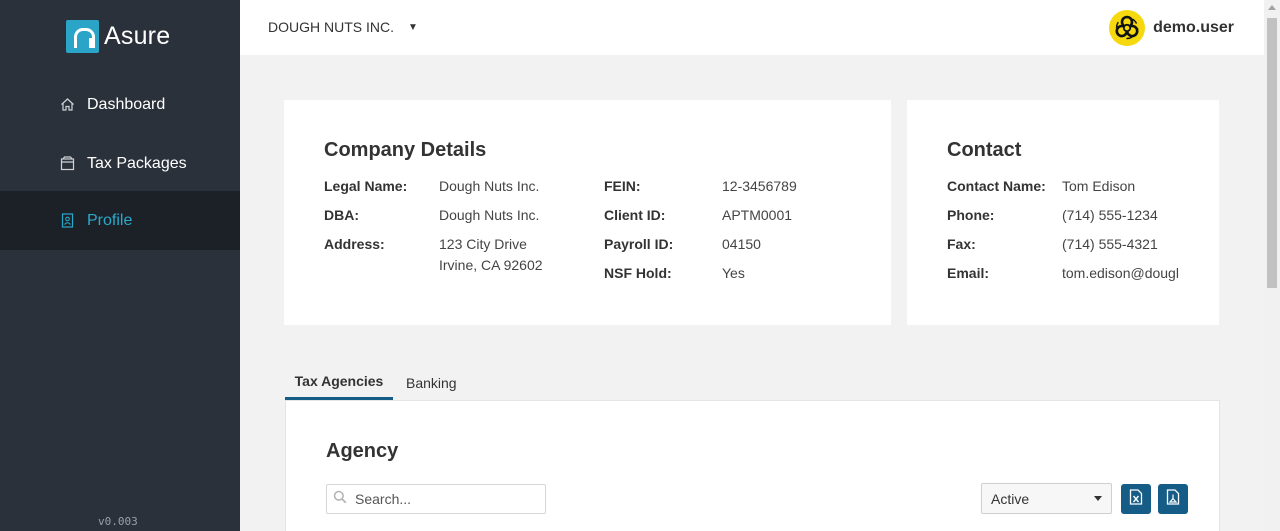  What do you see at coordinates (331, 27) in the screenshot?
I see `company-name: DOUGH NUTS INC.` at bounding box center [331, 27].